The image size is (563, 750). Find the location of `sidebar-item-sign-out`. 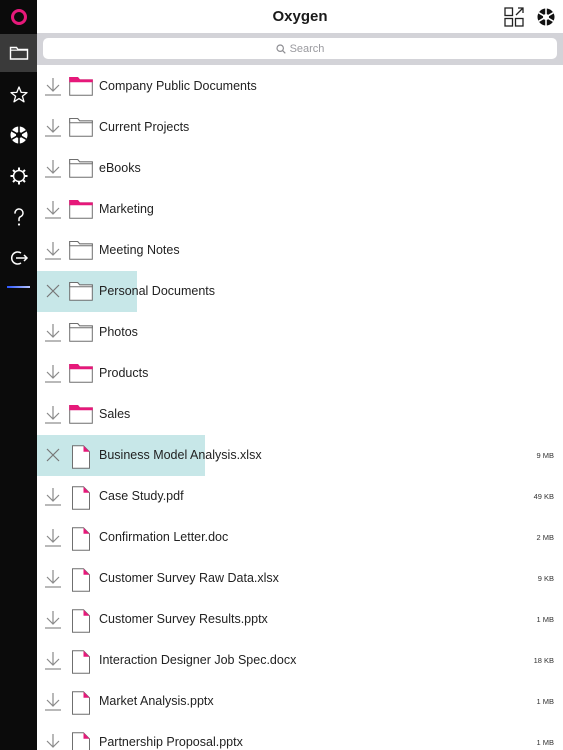

sidebar-item-sign-out is located at coordinates (18, 258).